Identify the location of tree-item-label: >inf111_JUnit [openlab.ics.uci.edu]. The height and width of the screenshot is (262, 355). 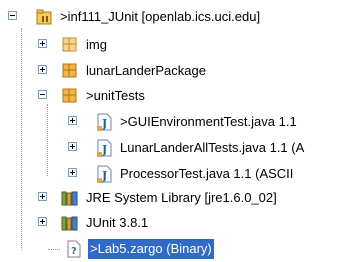
(160, 16).